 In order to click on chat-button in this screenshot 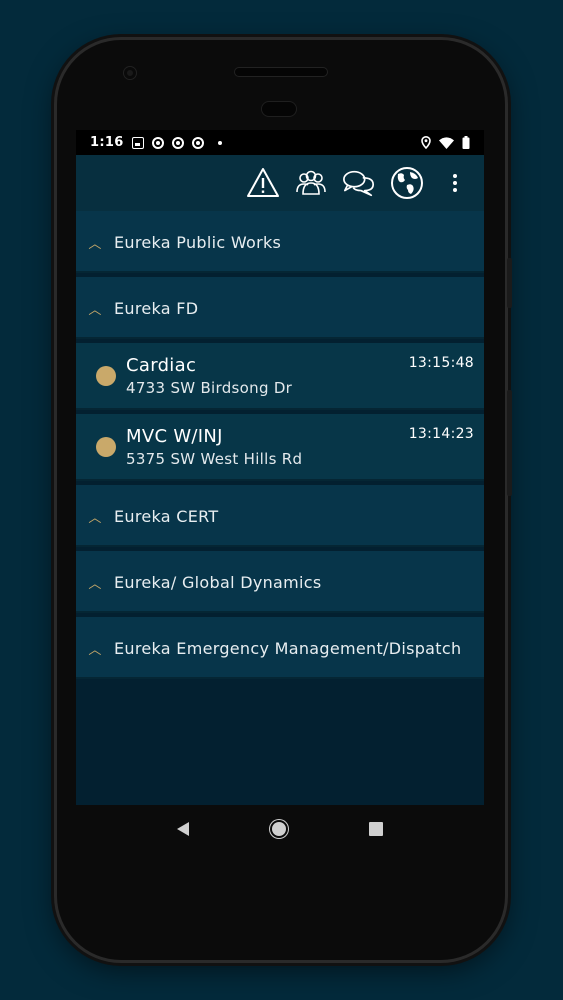, I will do `click(359, 183)`.